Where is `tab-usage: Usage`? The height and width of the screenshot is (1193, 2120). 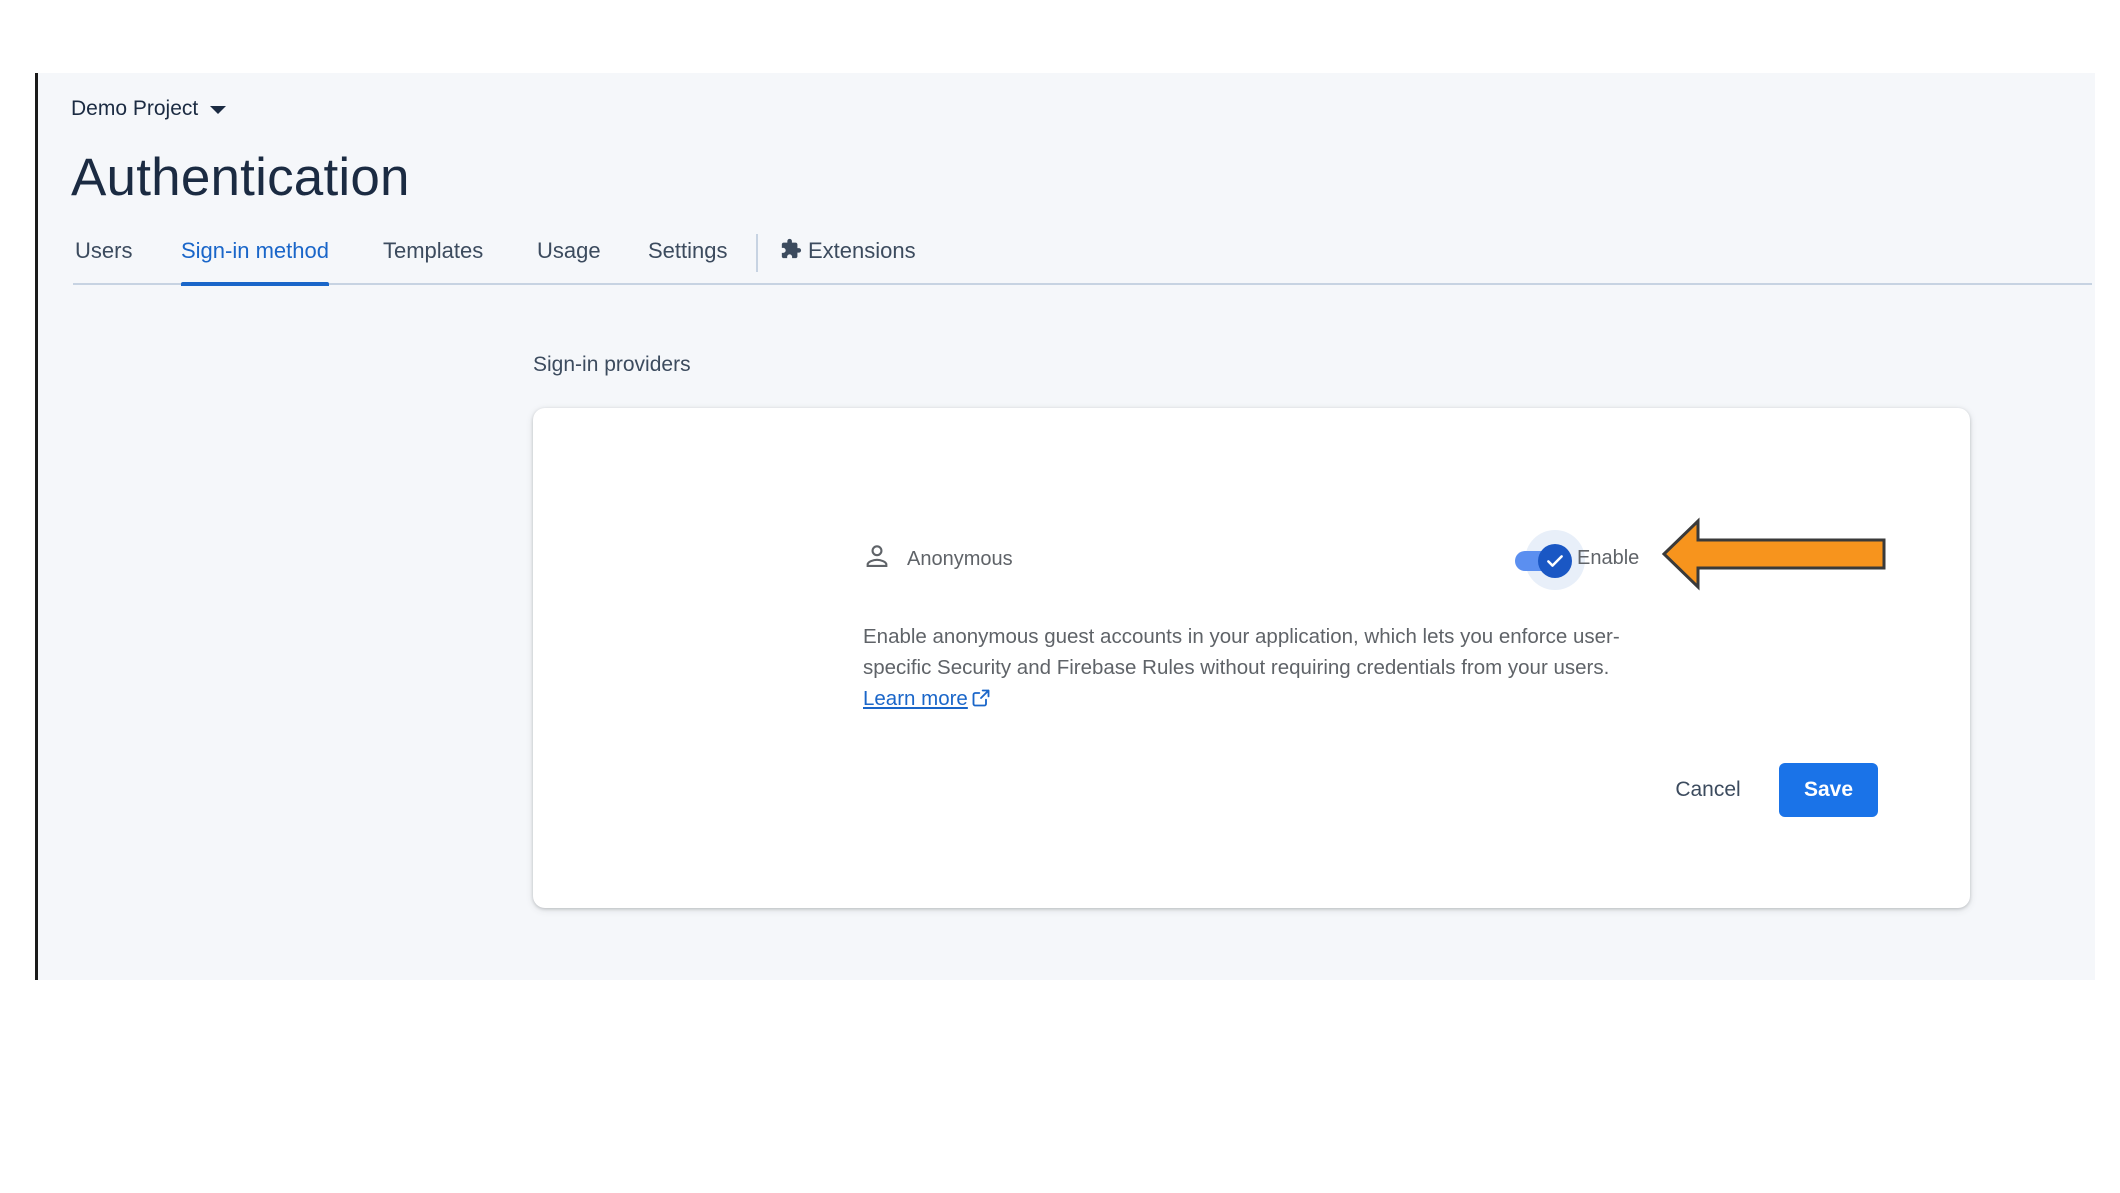
tab-usage: Usage is located at coordinates (569, 260).